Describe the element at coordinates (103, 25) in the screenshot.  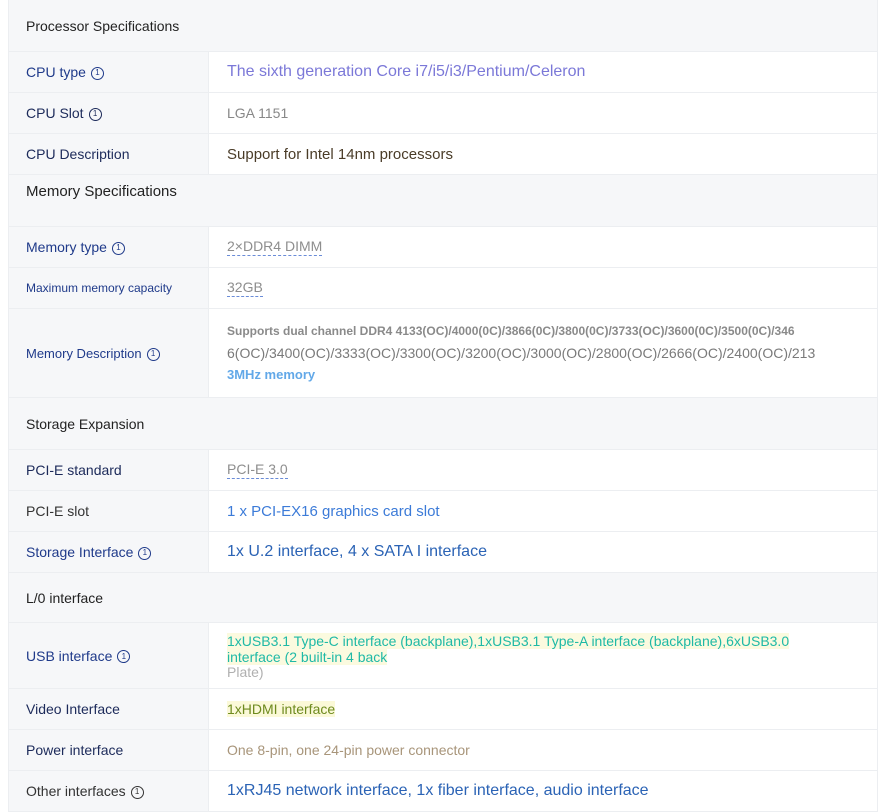
I see `section-title: Processor Specifications` at that location.